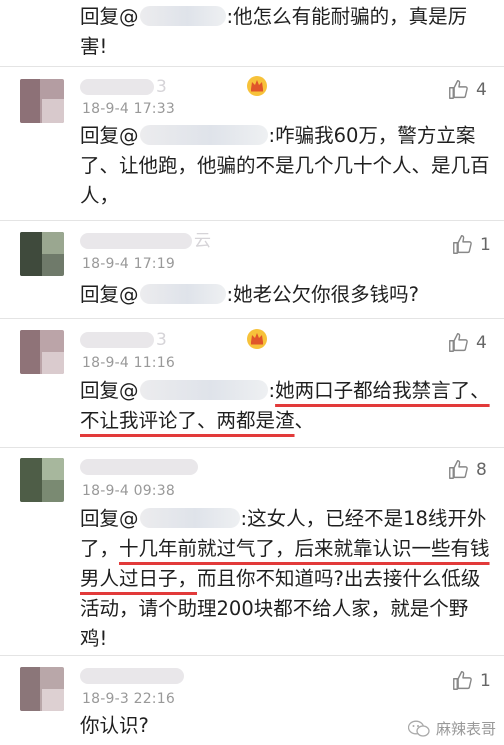 The image size is (504, 745). What do you see at coordinates (285, 165) in the screenshot?
I see `comment-body: 回复@:咋骗我60万，警方立案了、让他跑，他骗的不是几个几十个人、是几百人，` at bounding box center [285, 165].